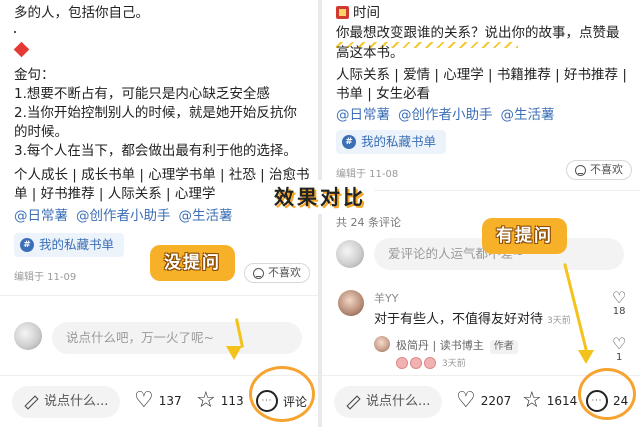 This screenshot has width=640, height=427. Describe the element at coordinates (503, 347) in the screenshot. I see `author-badge: 作者` at that location.